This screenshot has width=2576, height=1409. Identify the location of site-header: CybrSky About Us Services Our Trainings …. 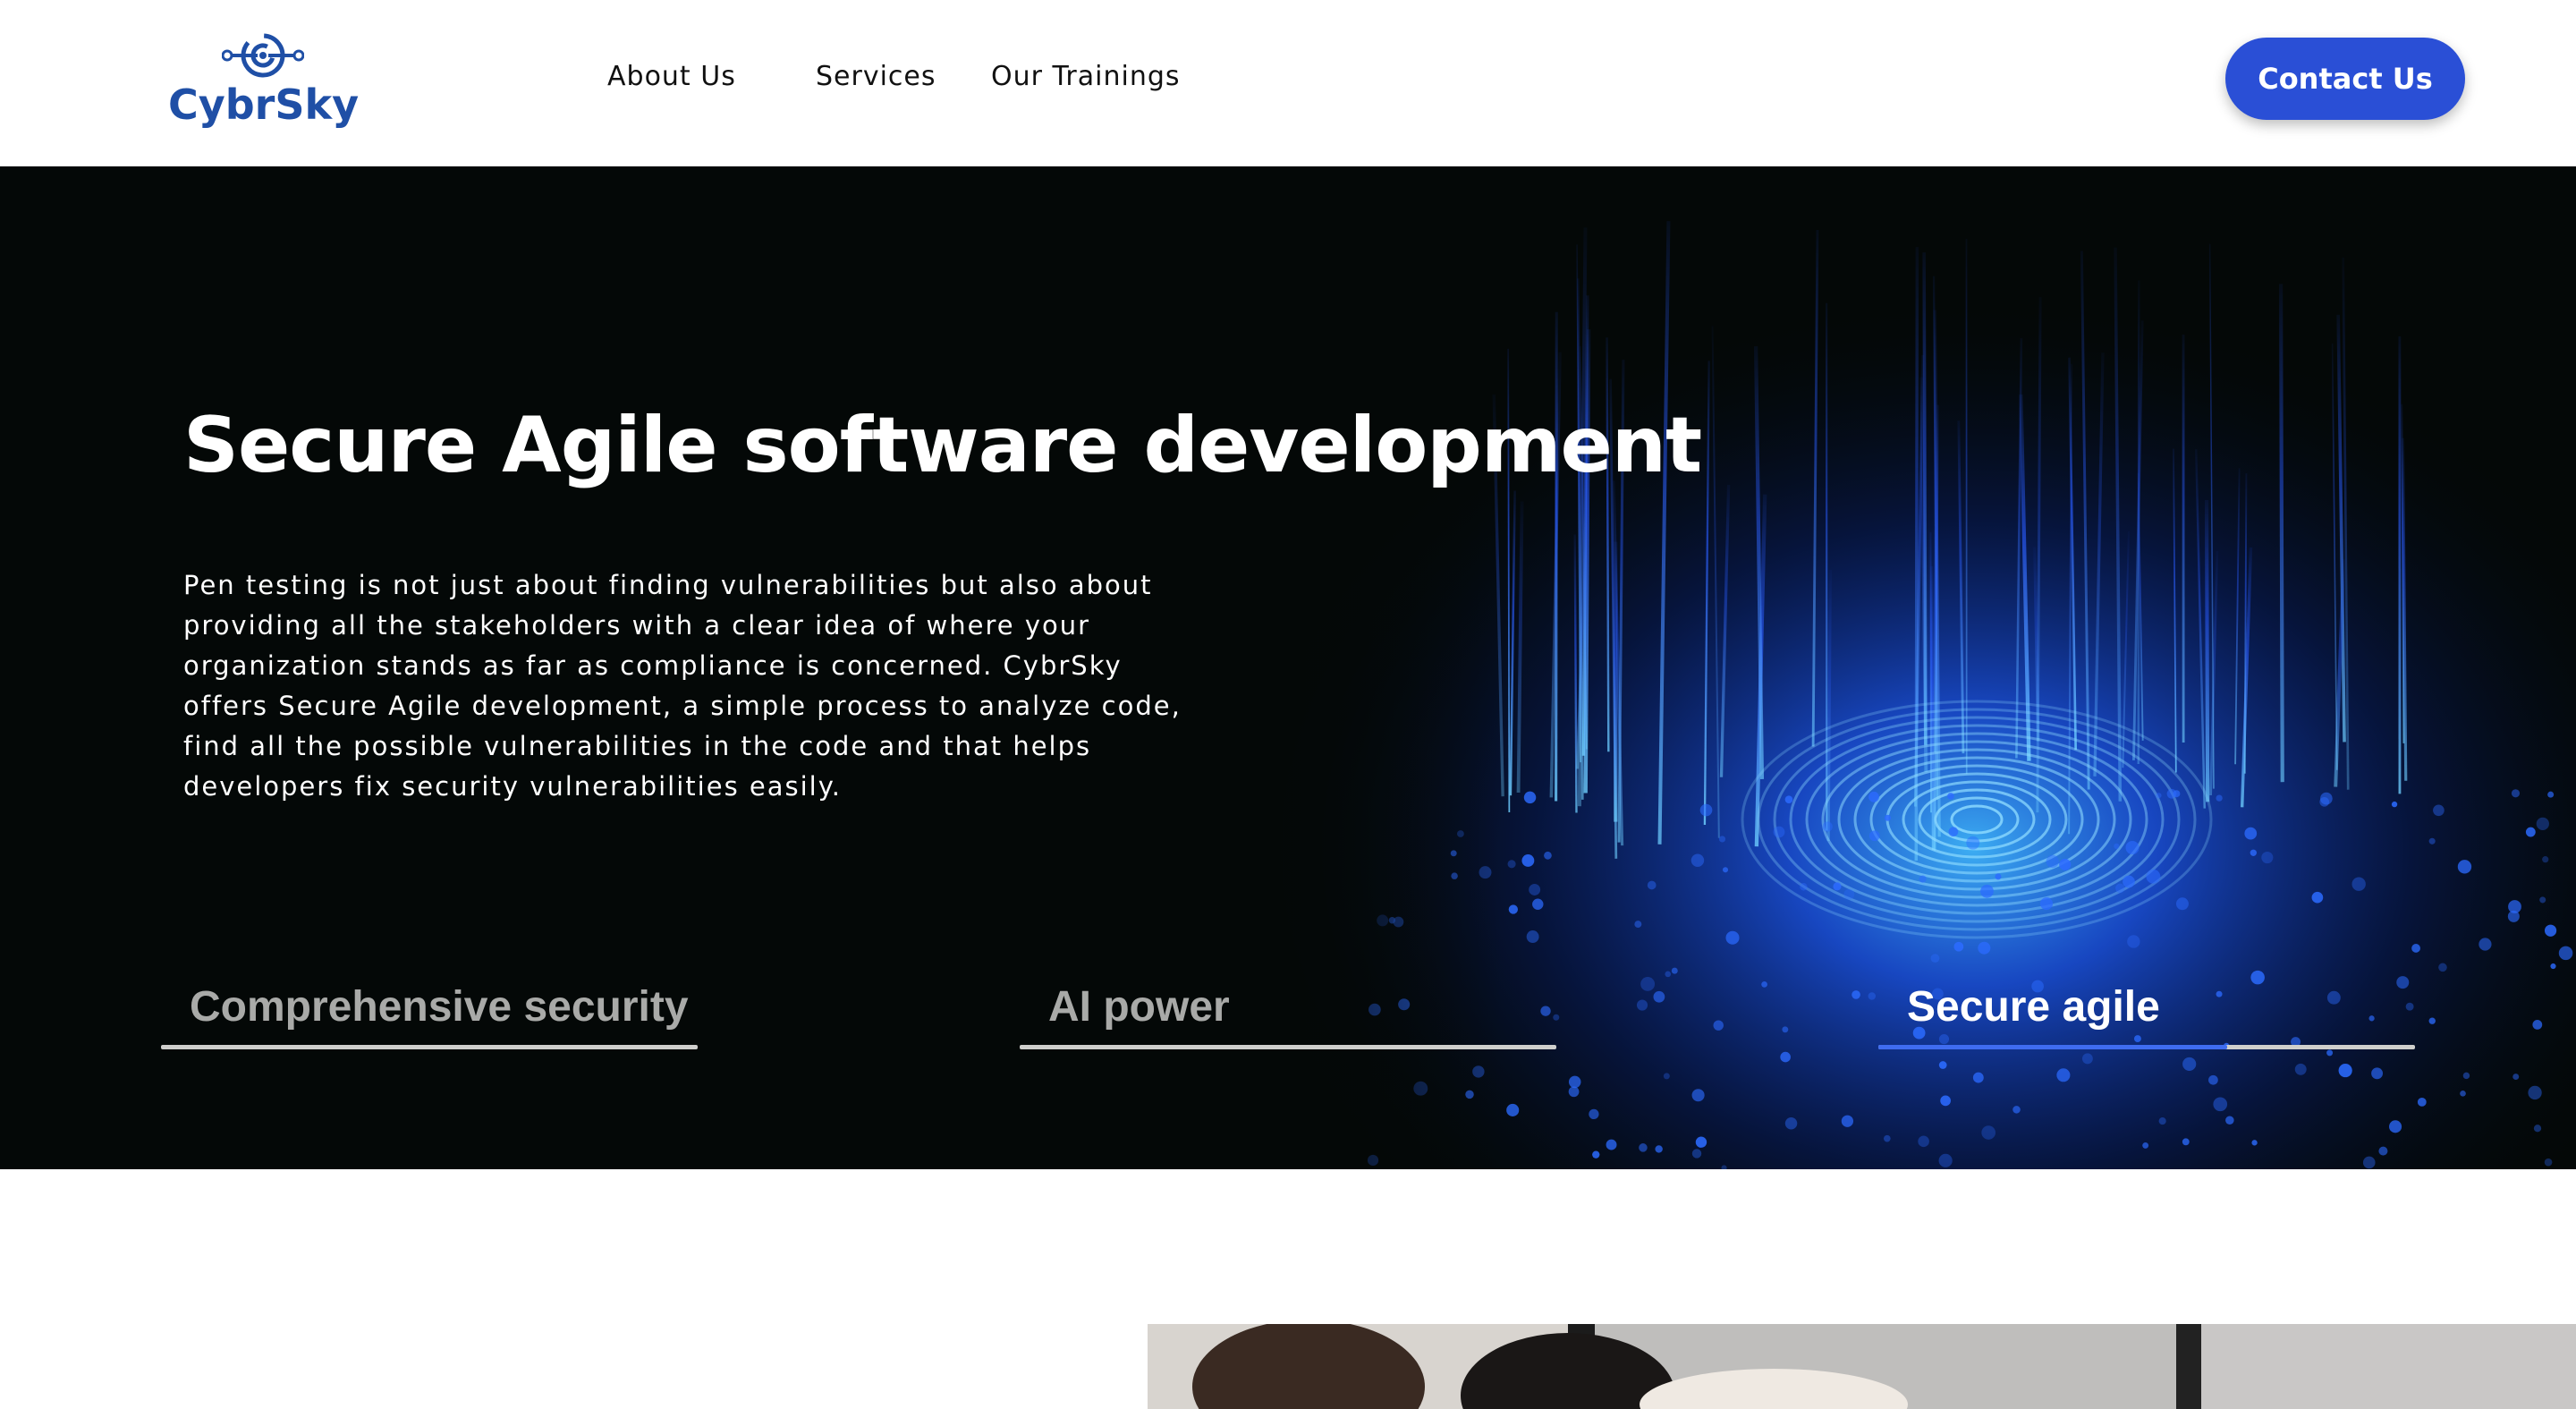
(1288, 83).